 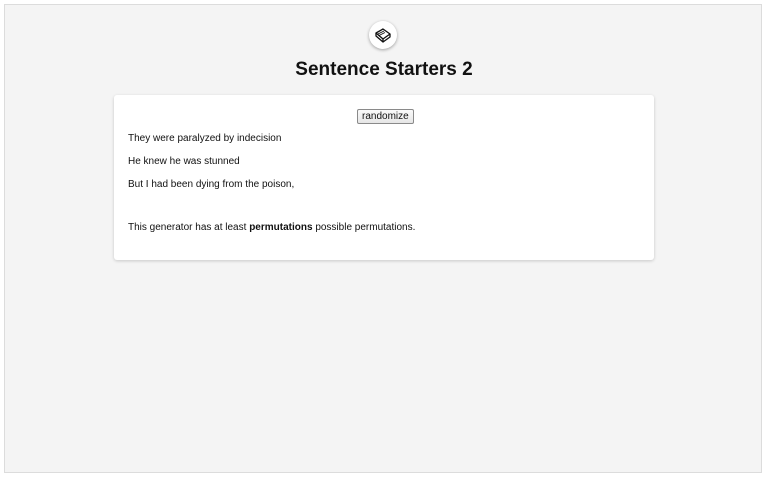 I want to click on sentence-line: They were paralyzed by indecision, so click(x=205, y=138).